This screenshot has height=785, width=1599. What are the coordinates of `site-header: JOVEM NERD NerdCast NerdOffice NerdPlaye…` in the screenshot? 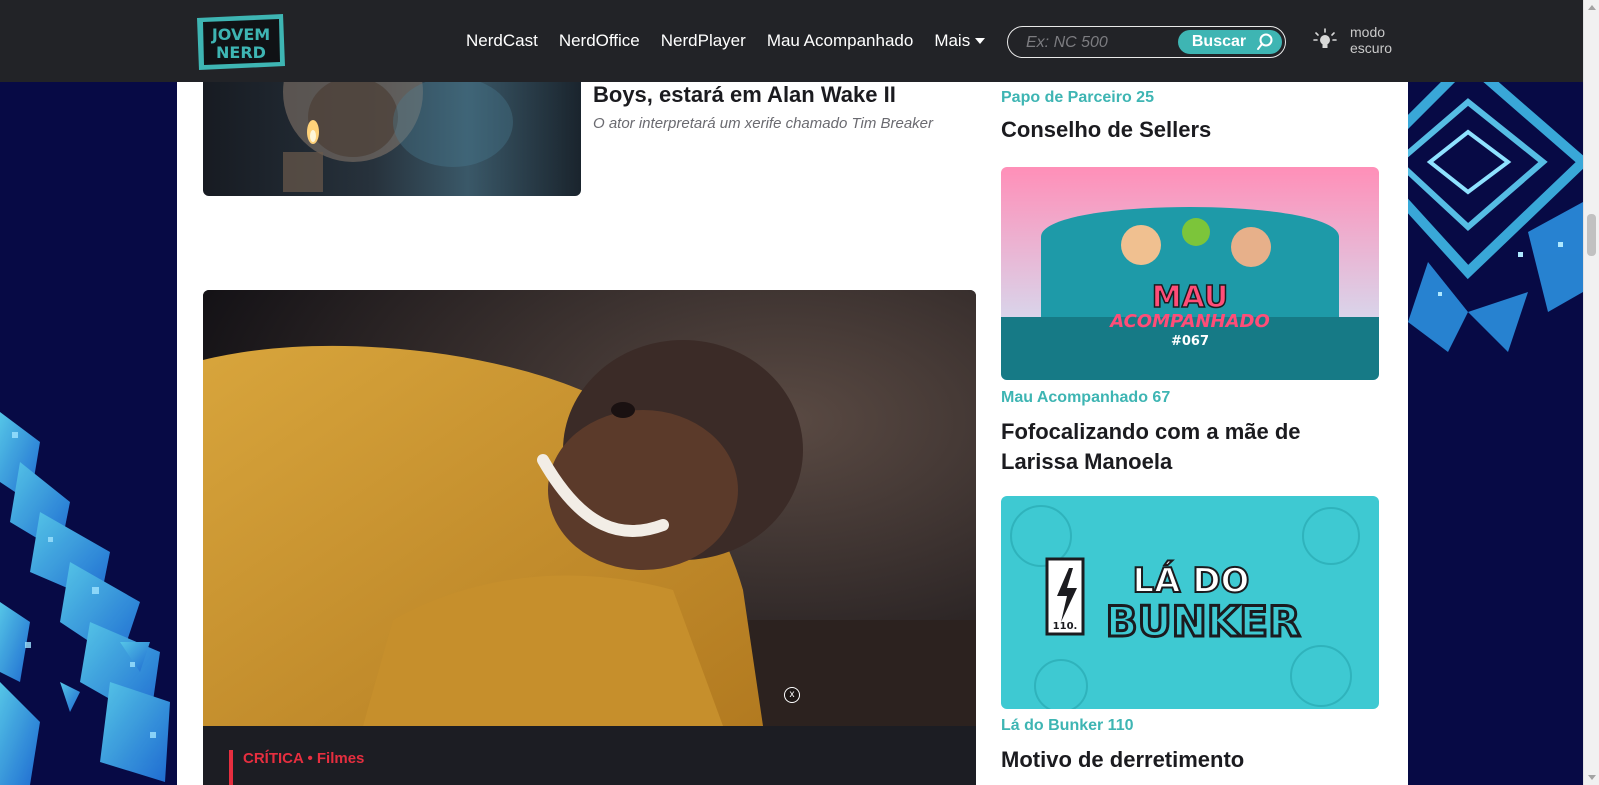 It's located at (791, 41).